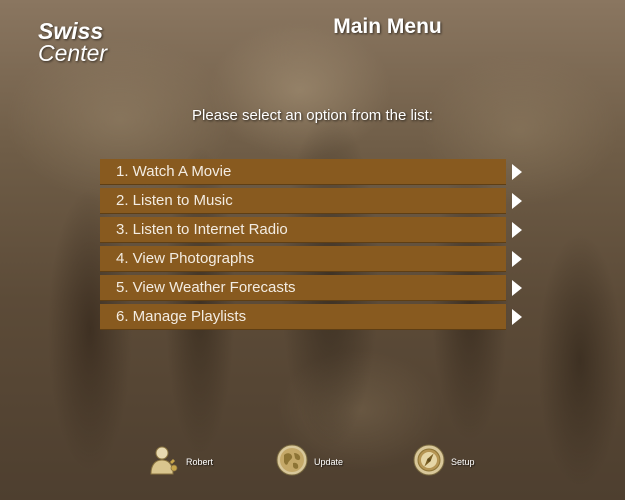  What do you see at coordinates (315, 259) in the screenshot?
I see `menu-item-view-photographs: 4. View Photographs` at bounding box center [315, 259].